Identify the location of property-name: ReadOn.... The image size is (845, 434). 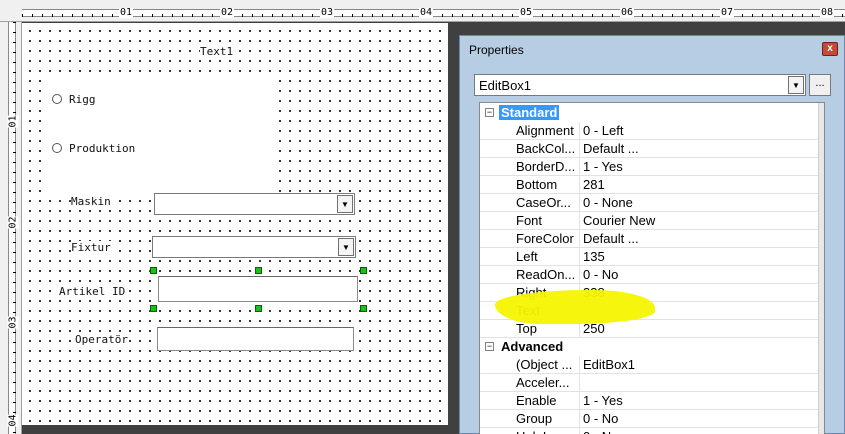
(546, 274).